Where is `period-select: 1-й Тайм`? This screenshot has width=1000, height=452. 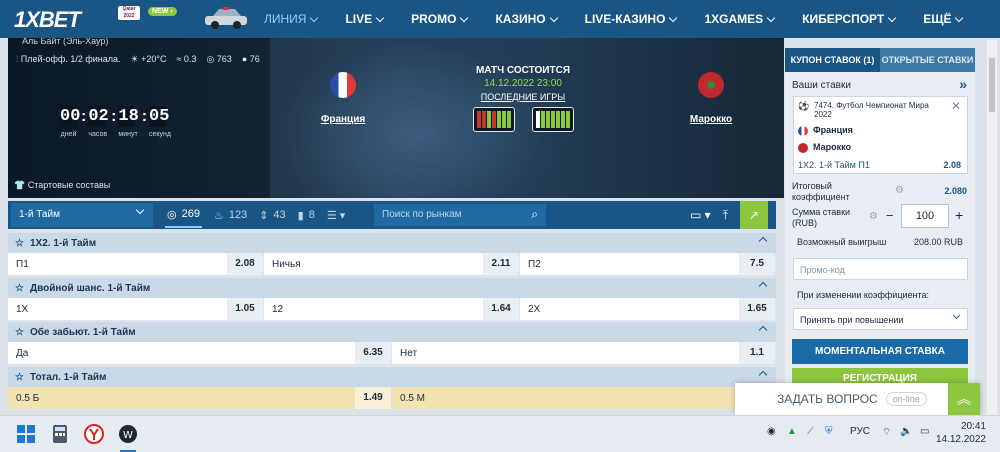
period-select: 1-й Тайм is located at coordinates (82, 215).